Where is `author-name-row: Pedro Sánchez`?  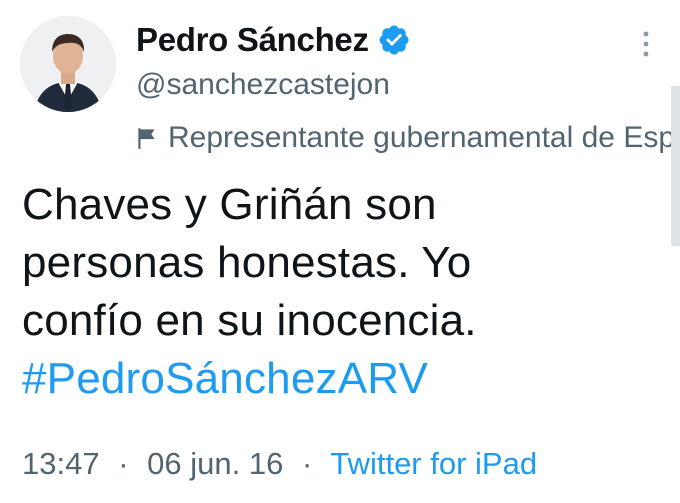 author-name-row: Pedro Sánchez is located at coordinates (273, 40).